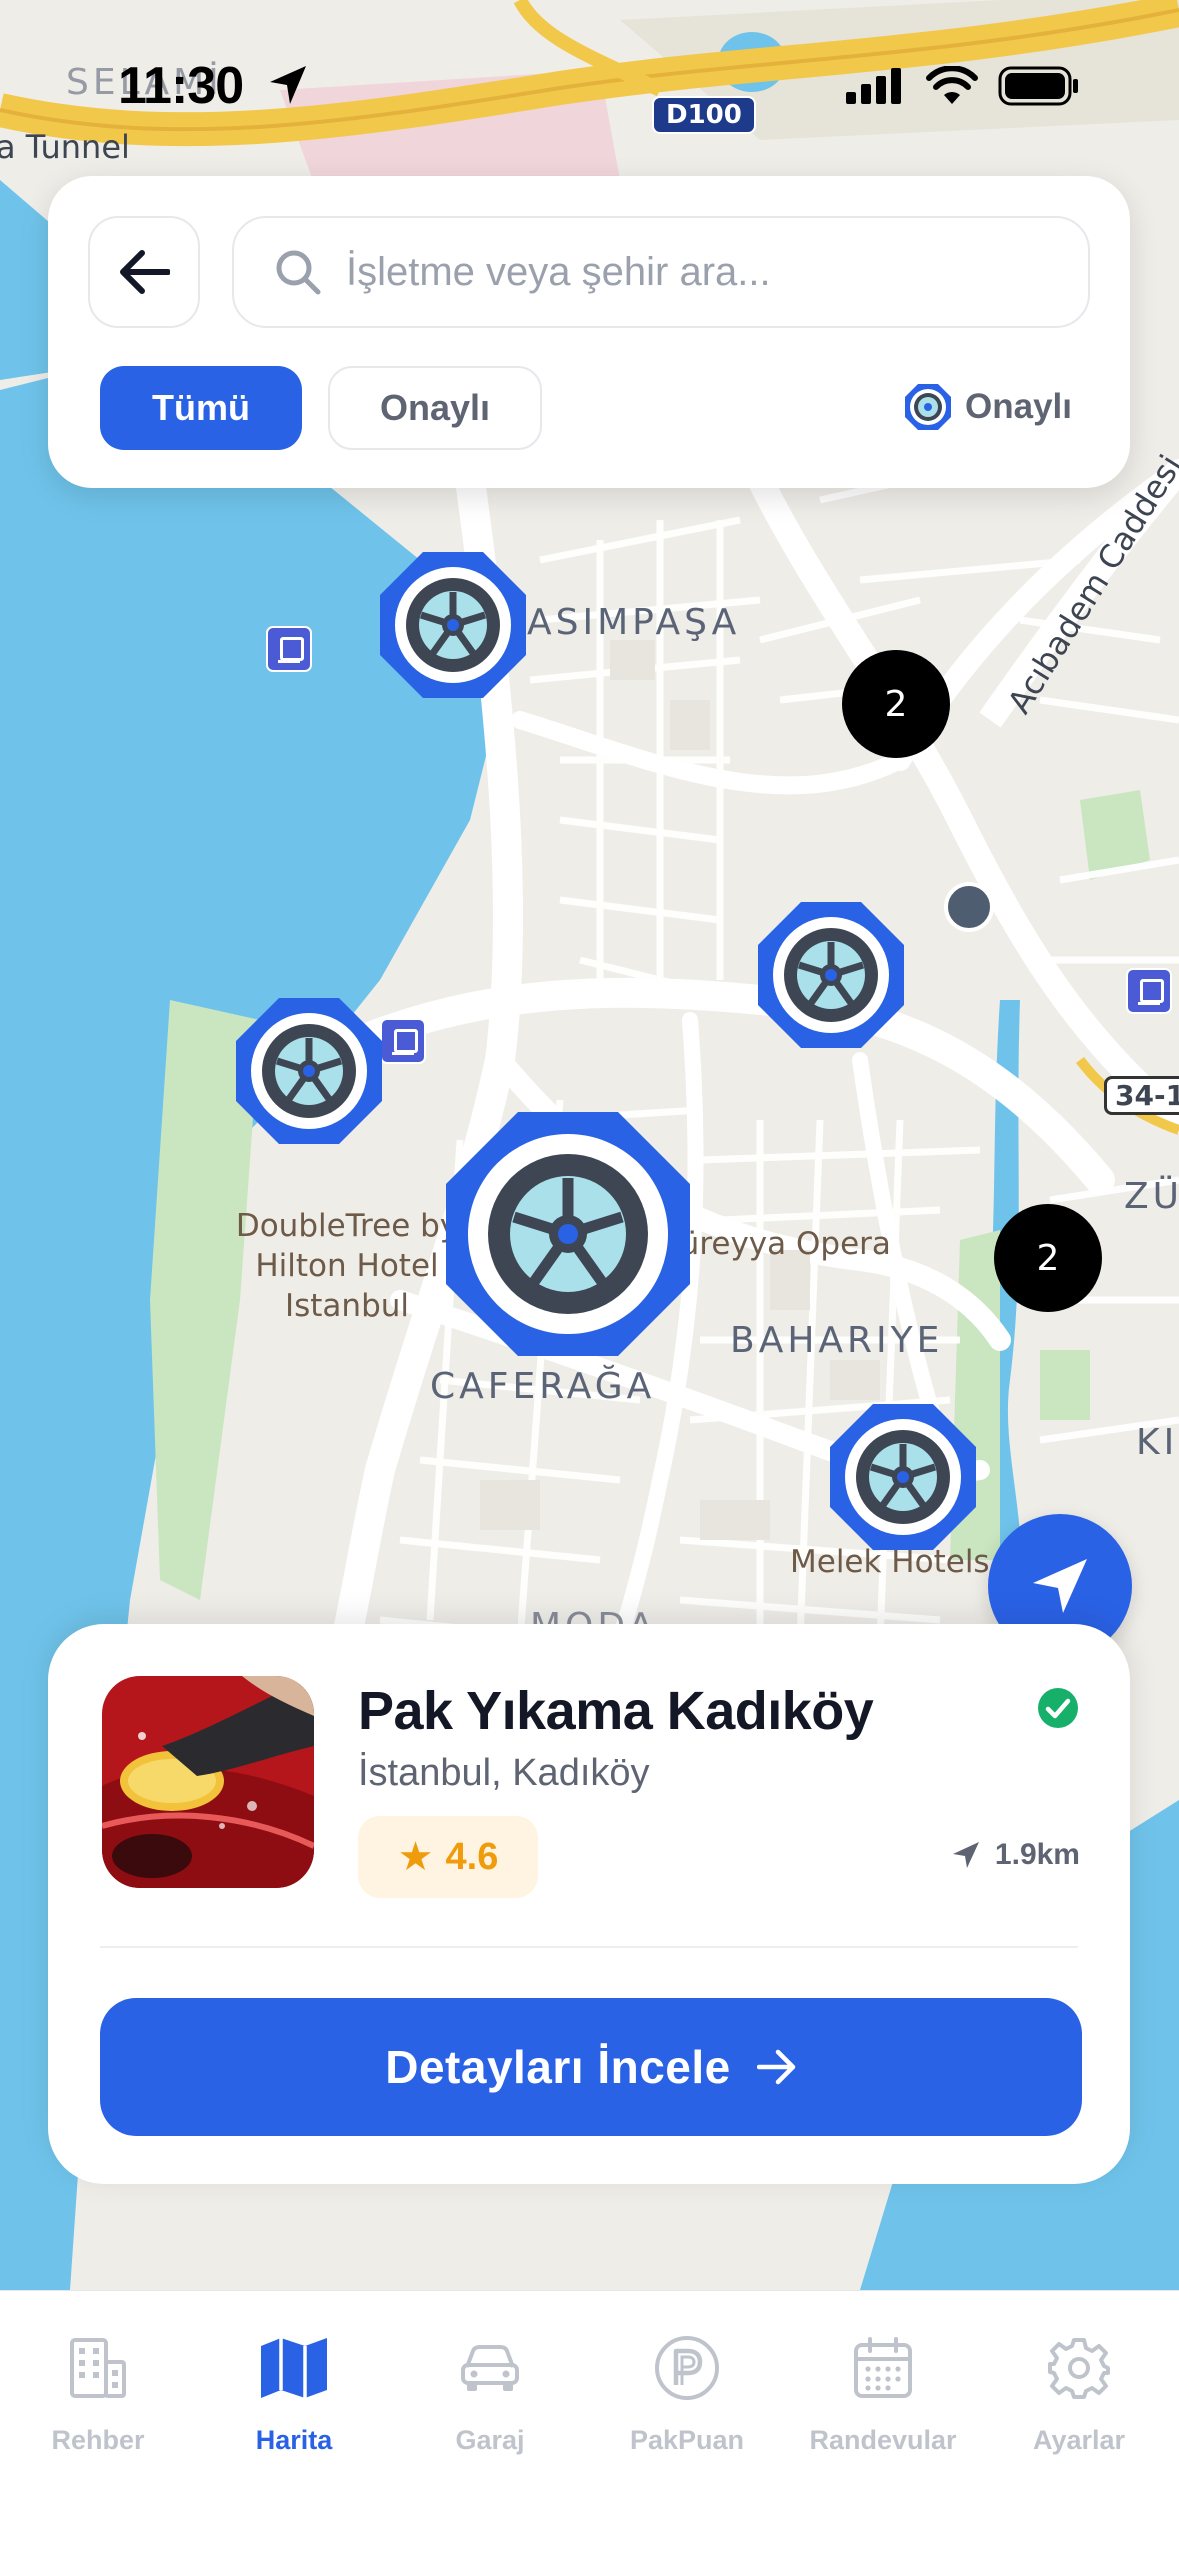  What do you see at coordinates (620, 622) in the screenshot?
I see `district-label-kasimpasa: KASIMPAŞA` at bounding box center [620, 622].